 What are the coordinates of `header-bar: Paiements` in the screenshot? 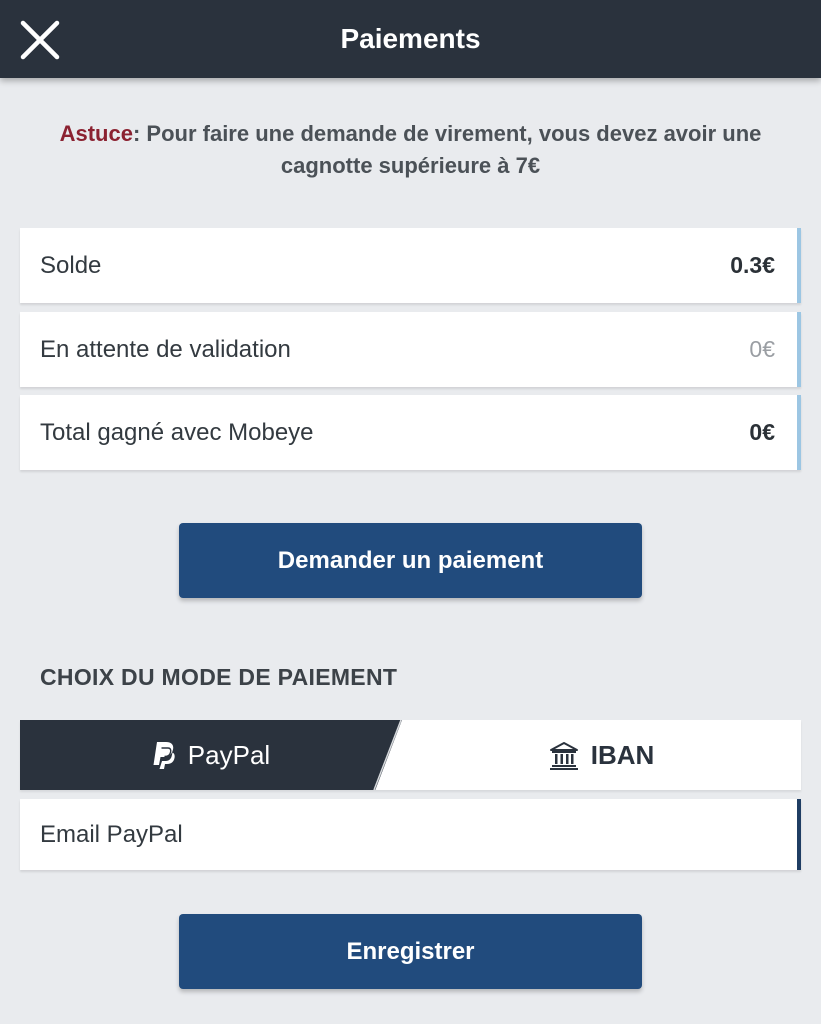 It's located at (410, 39).